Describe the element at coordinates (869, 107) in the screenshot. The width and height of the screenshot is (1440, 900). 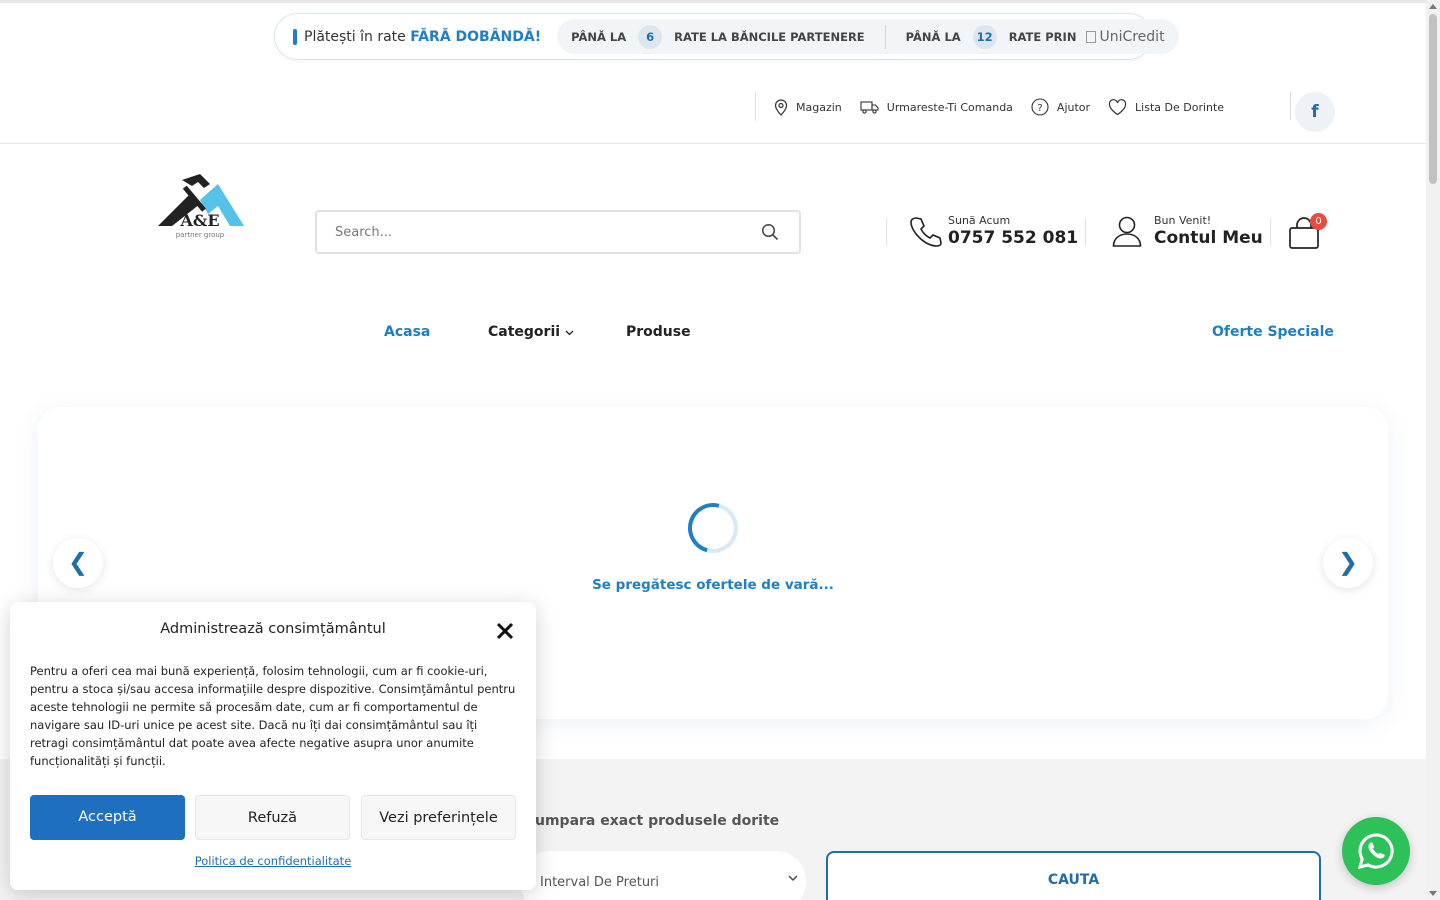
I see `truck-icon` at that location.